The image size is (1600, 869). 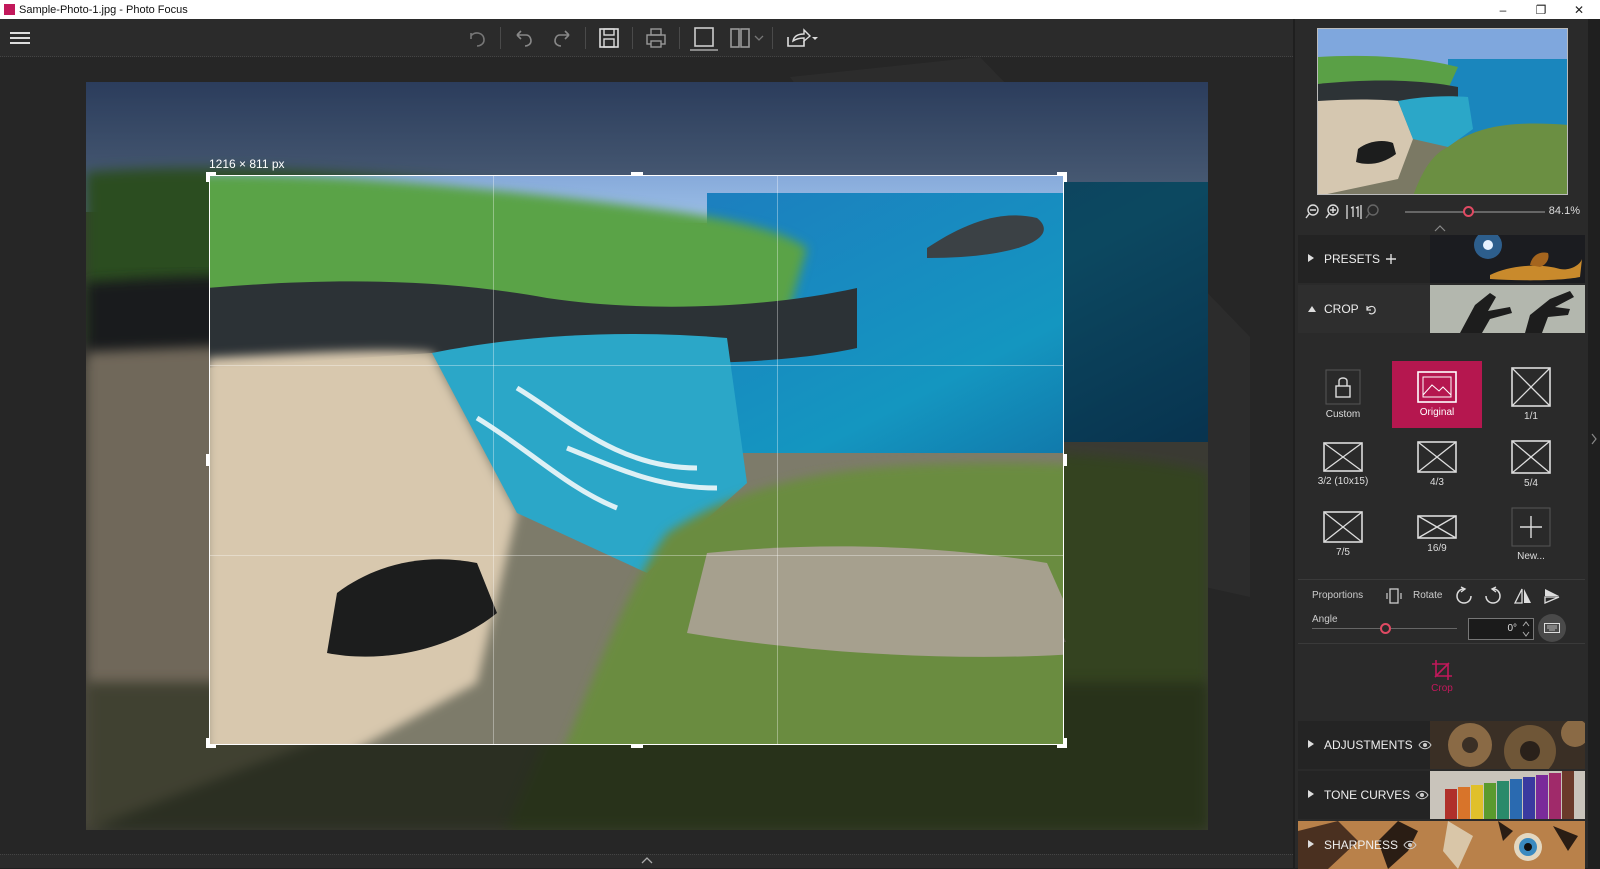 I want to click on crop-handle-bottom, so click(x=637, y=746).